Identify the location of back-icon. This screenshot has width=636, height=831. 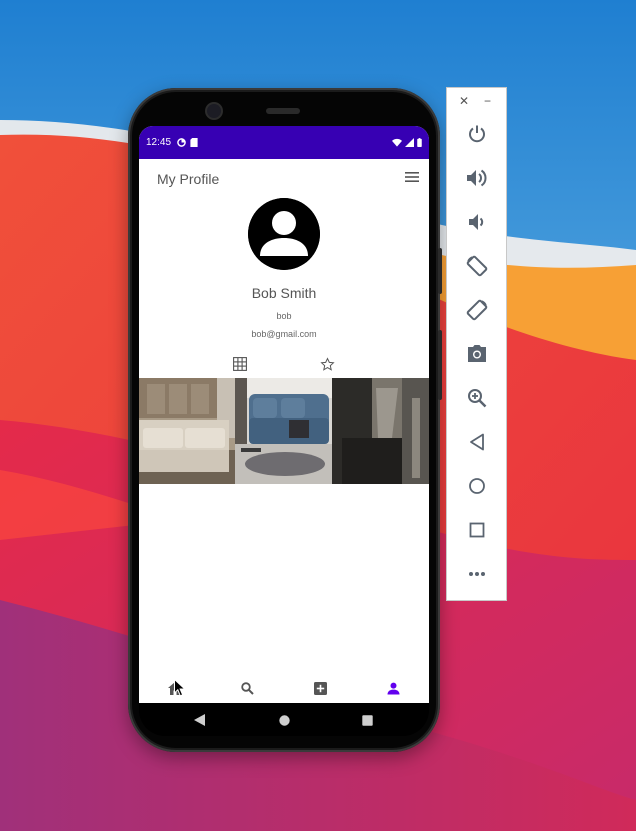
(477, 442).